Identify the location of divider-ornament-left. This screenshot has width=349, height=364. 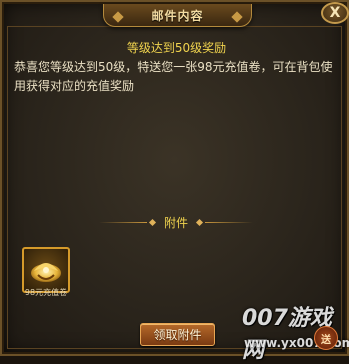
(152, 222).